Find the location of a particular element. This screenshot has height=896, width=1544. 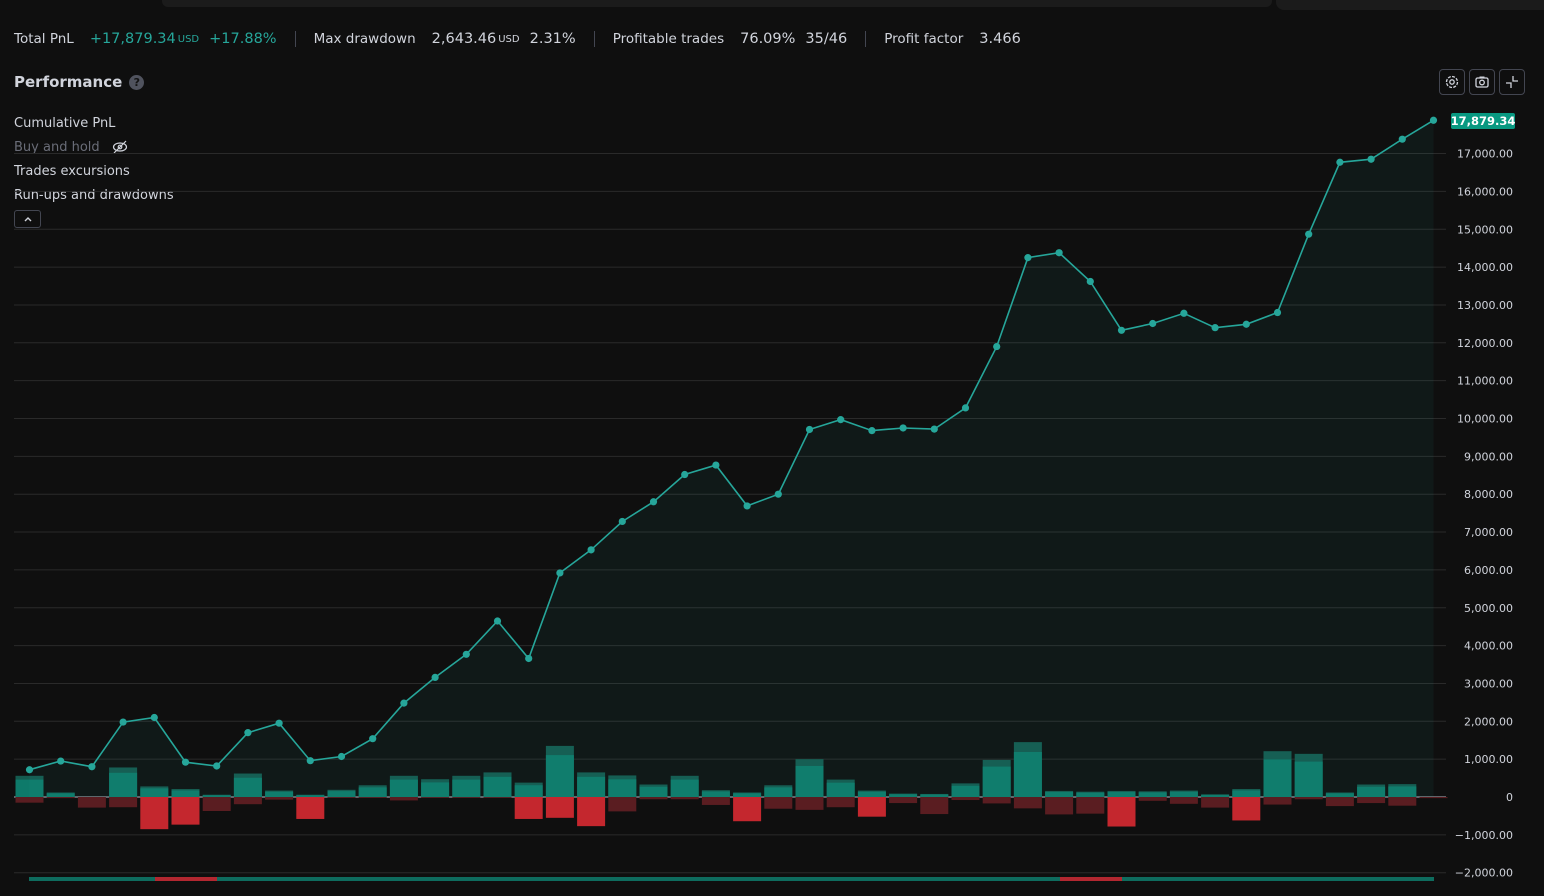

last-value-badge: 17,879.34 is located at coordinates (1483, 121).